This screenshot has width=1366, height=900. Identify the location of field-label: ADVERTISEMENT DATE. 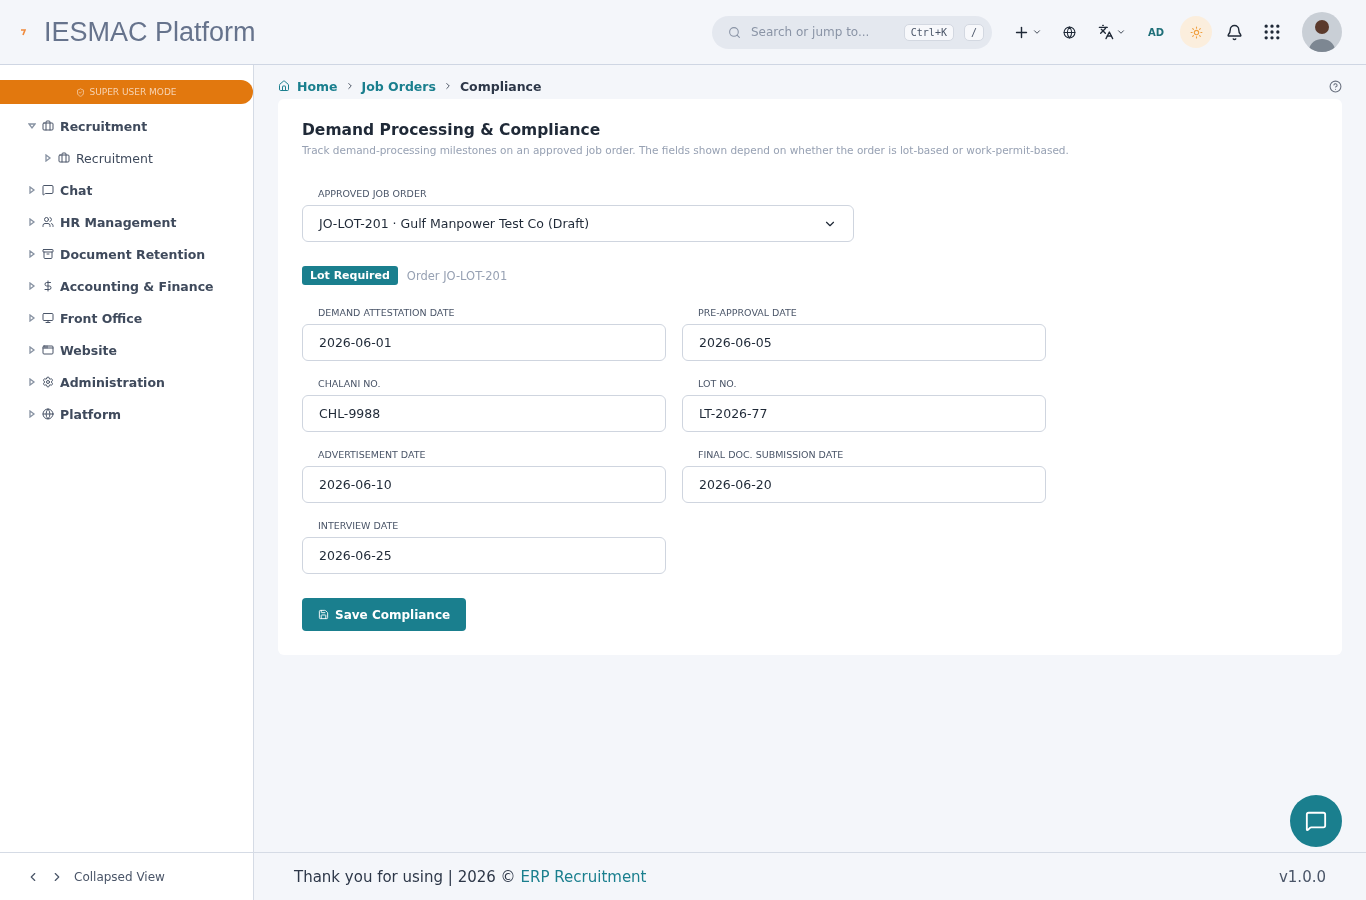
(372, 454).